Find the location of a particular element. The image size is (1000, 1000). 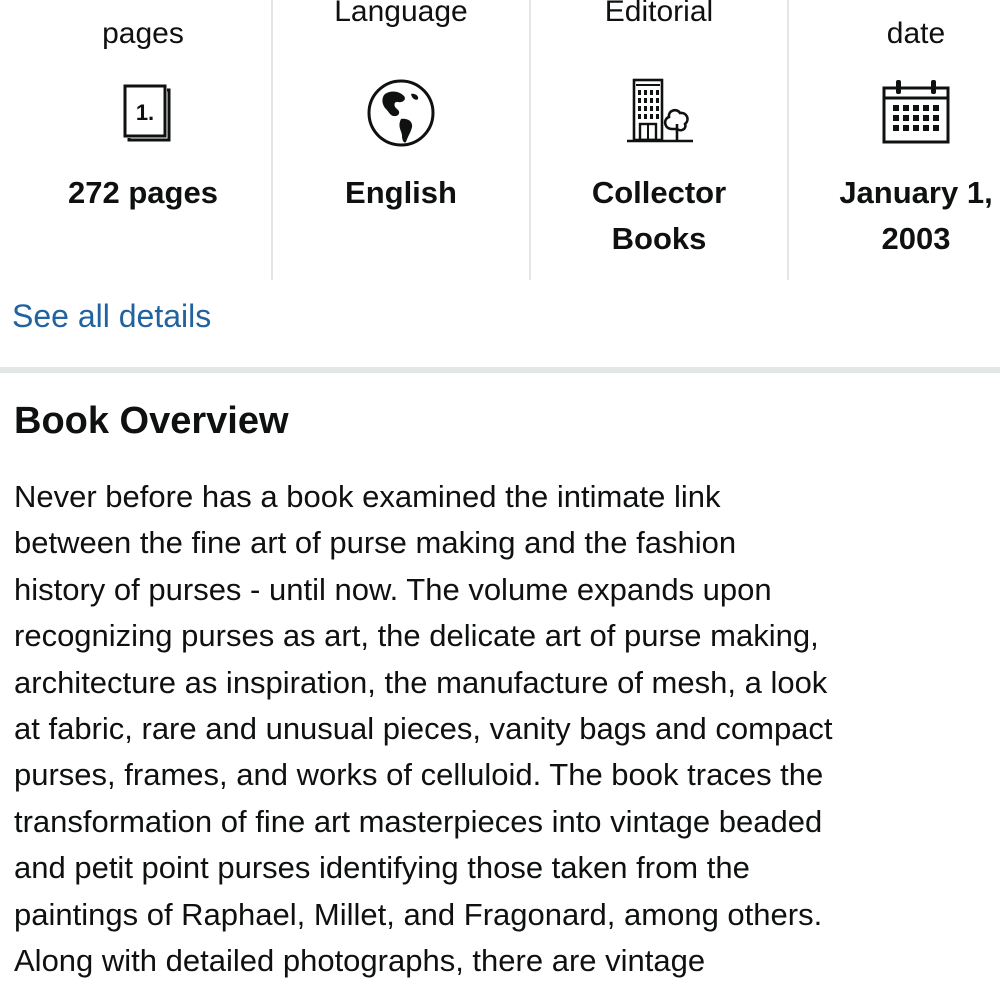

detail-value-language: English is located at coordinates (401, 193).